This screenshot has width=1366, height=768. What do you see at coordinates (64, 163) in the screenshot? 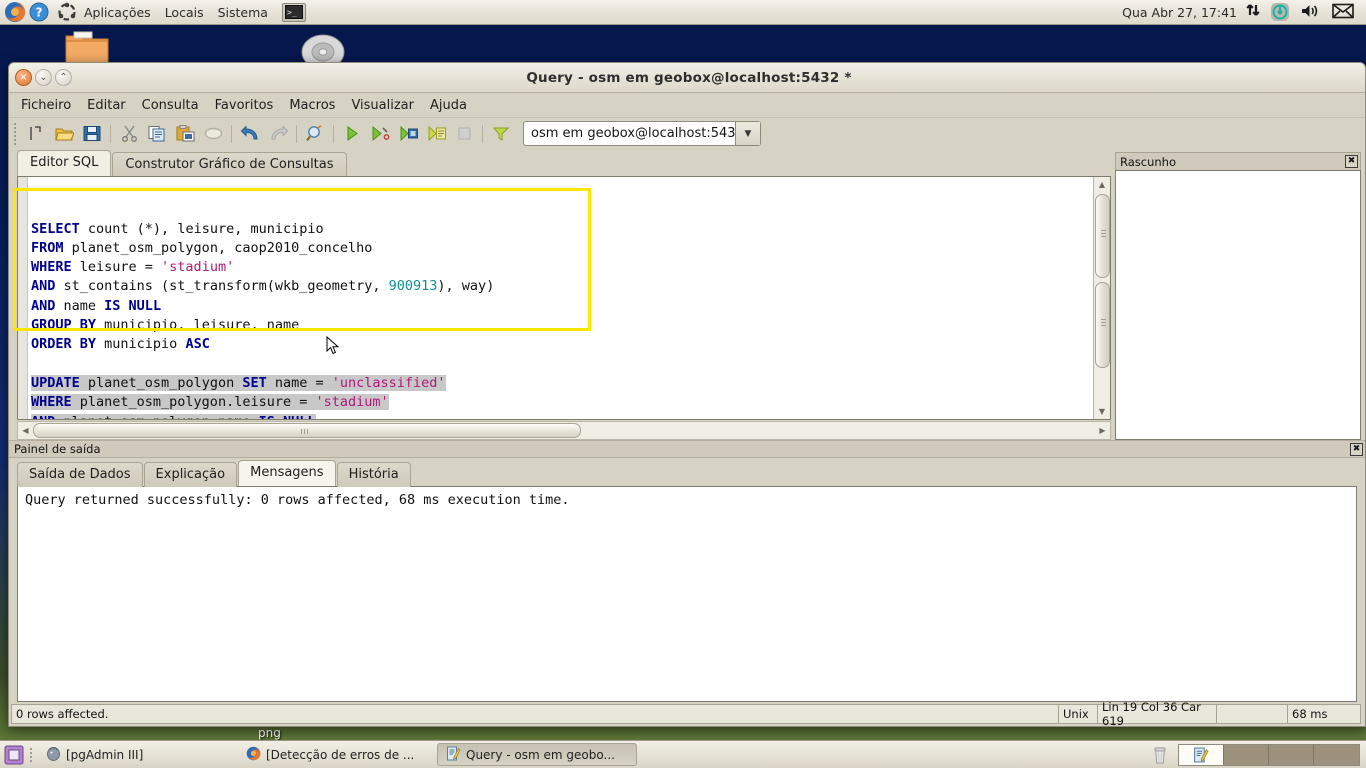
I see `tab-editor-sql: Editor SQL` at bounding box center [64, 163].